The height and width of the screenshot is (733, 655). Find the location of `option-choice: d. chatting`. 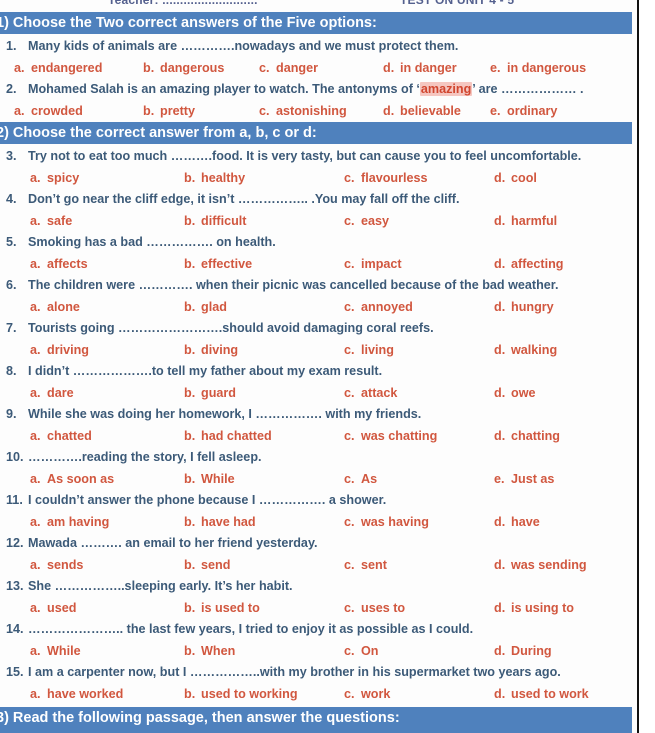

option-choice: d. chatting is located at coordinates (527, 436).